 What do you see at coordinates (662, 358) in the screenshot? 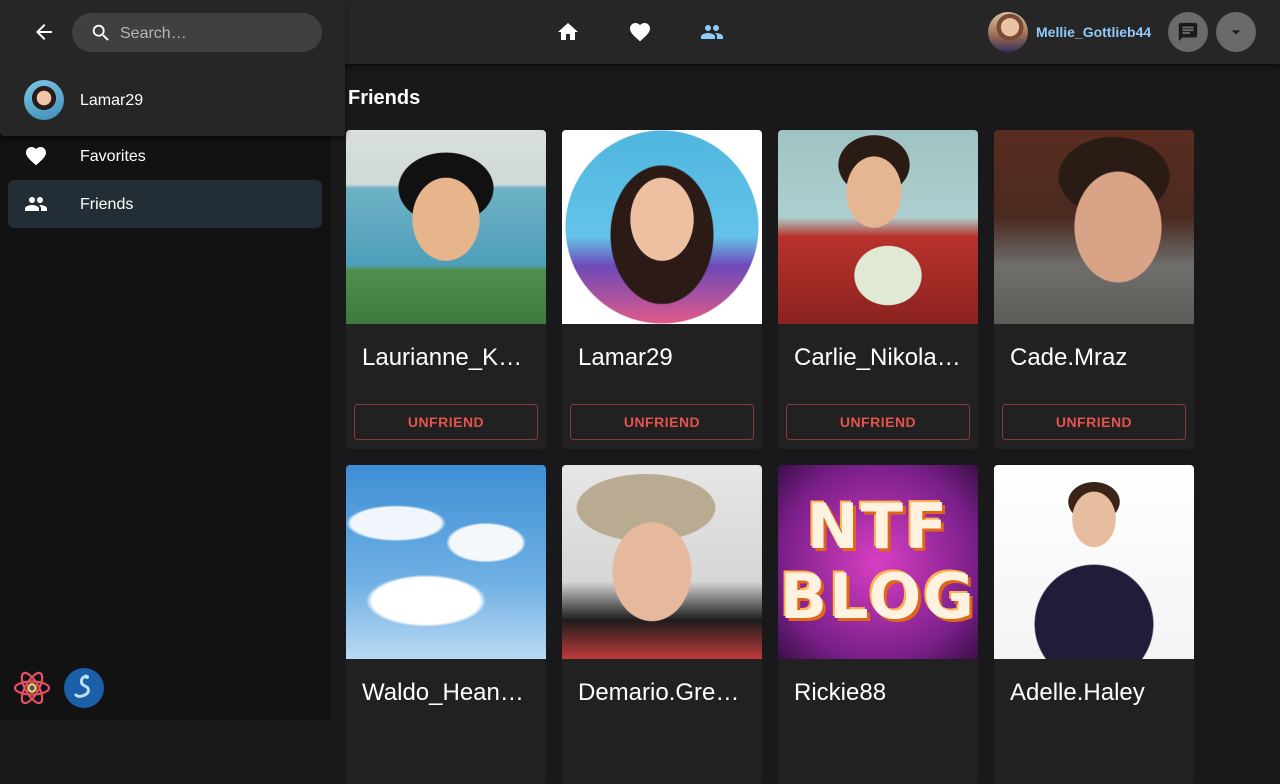
I see `friend-name: Lamar29` at bounding box center [662, 358].